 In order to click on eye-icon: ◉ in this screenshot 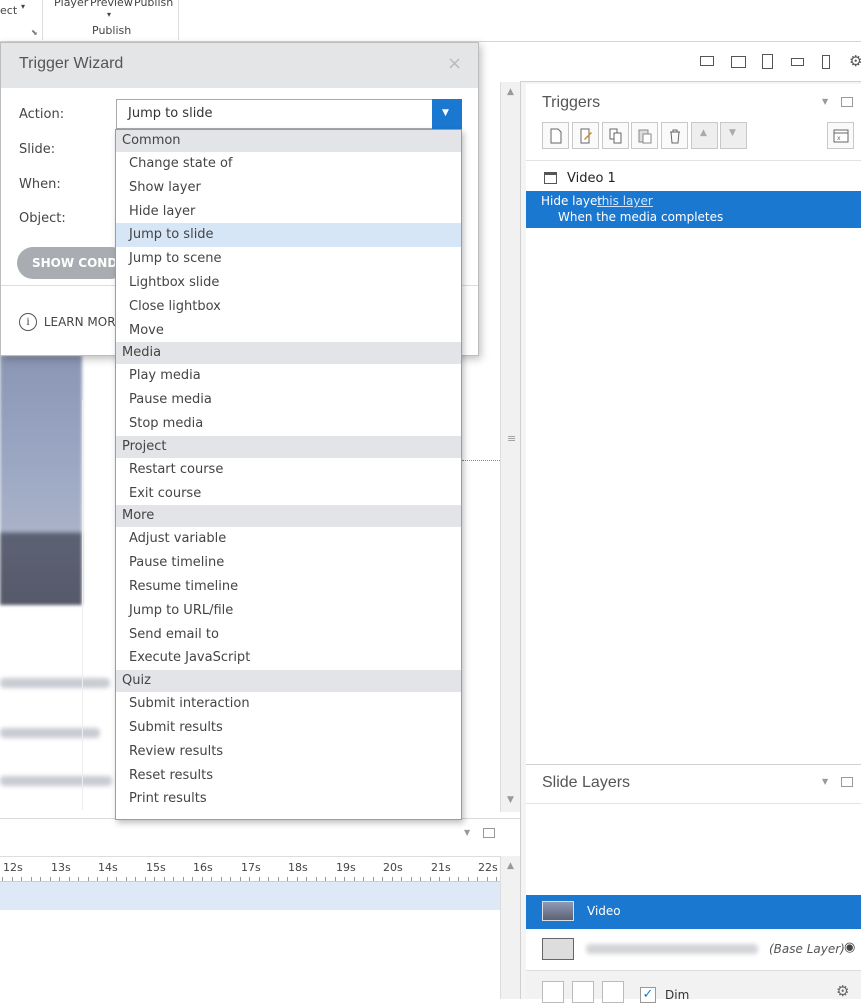, I will do `click(849, 947)`.